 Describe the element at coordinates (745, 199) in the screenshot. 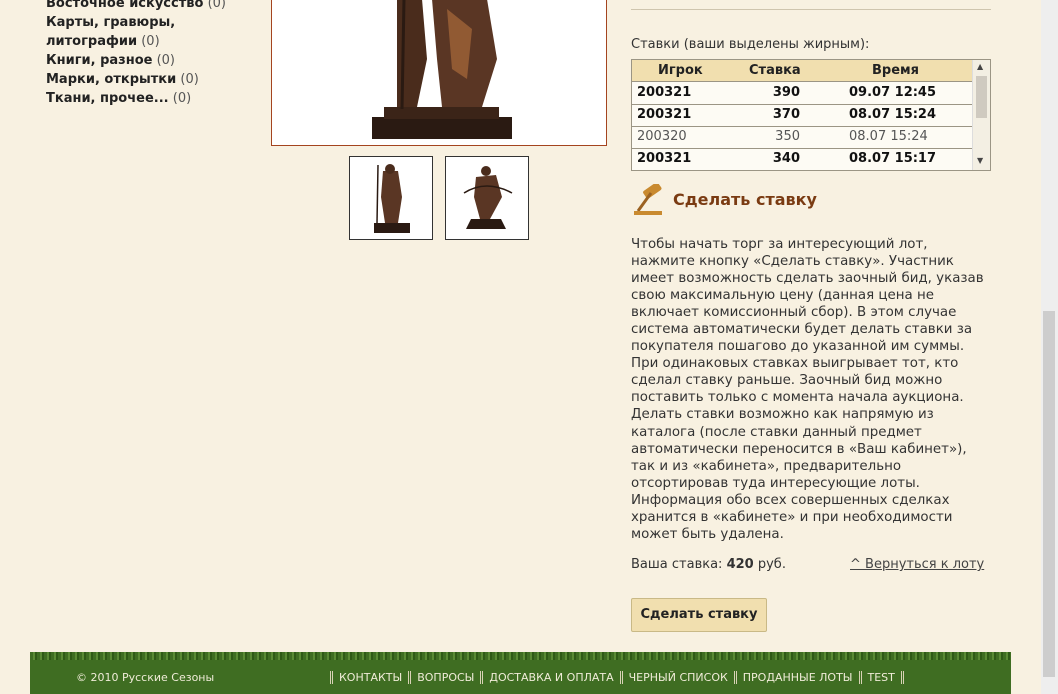

I see `make-bid-title: Сделать ставку` at that location.